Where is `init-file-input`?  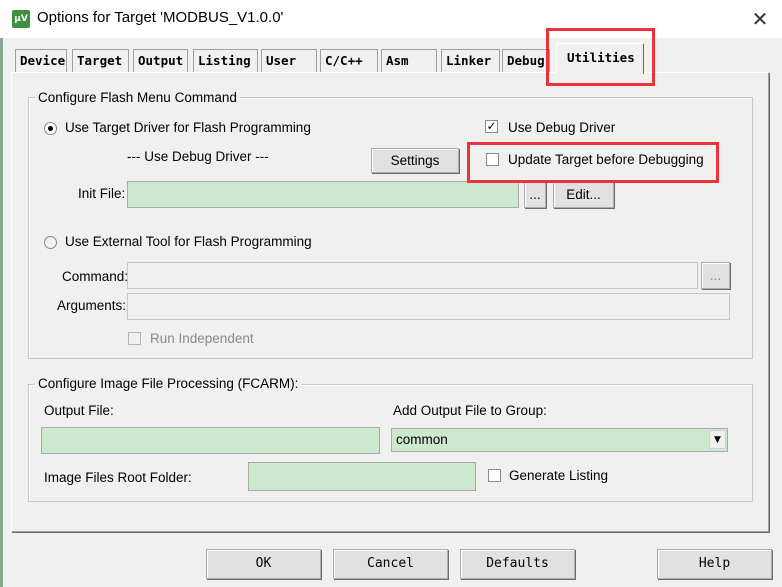
init-file-input is located at coordinates (323, 194).